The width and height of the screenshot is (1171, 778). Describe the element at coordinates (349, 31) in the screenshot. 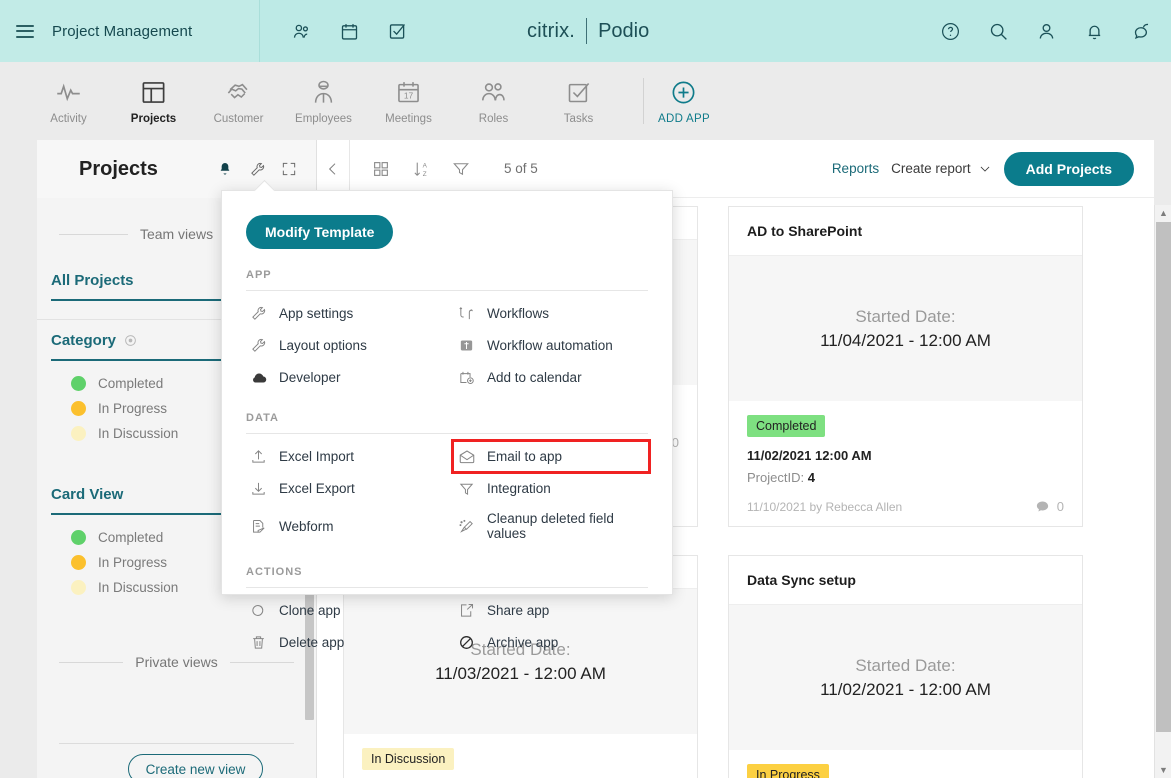

I see `calendar-icon` at that location.